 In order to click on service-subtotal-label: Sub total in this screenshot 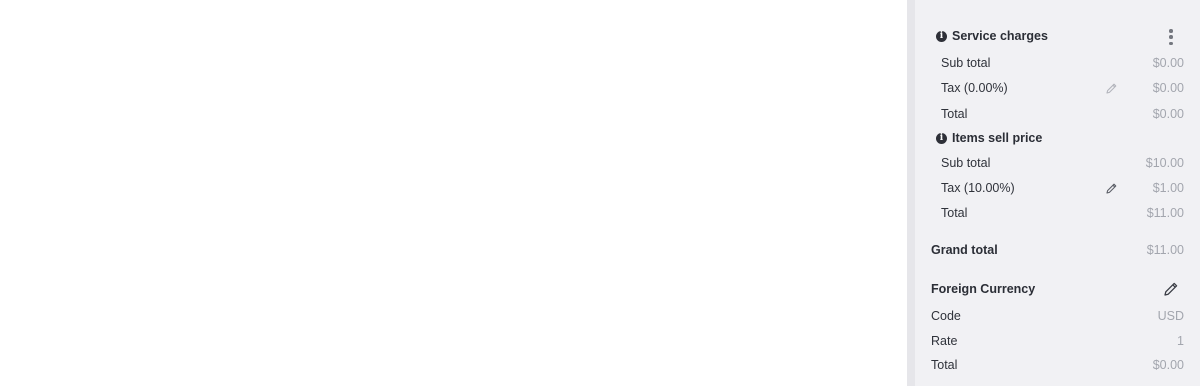, I will do `click(966, 63)`.